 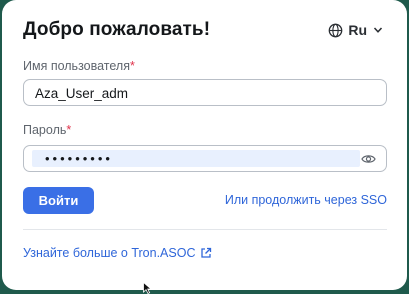 What do you see at coordinates (206, 252) in the screenshot?
I see `external-link-icon` at bounding box center [206, 252].